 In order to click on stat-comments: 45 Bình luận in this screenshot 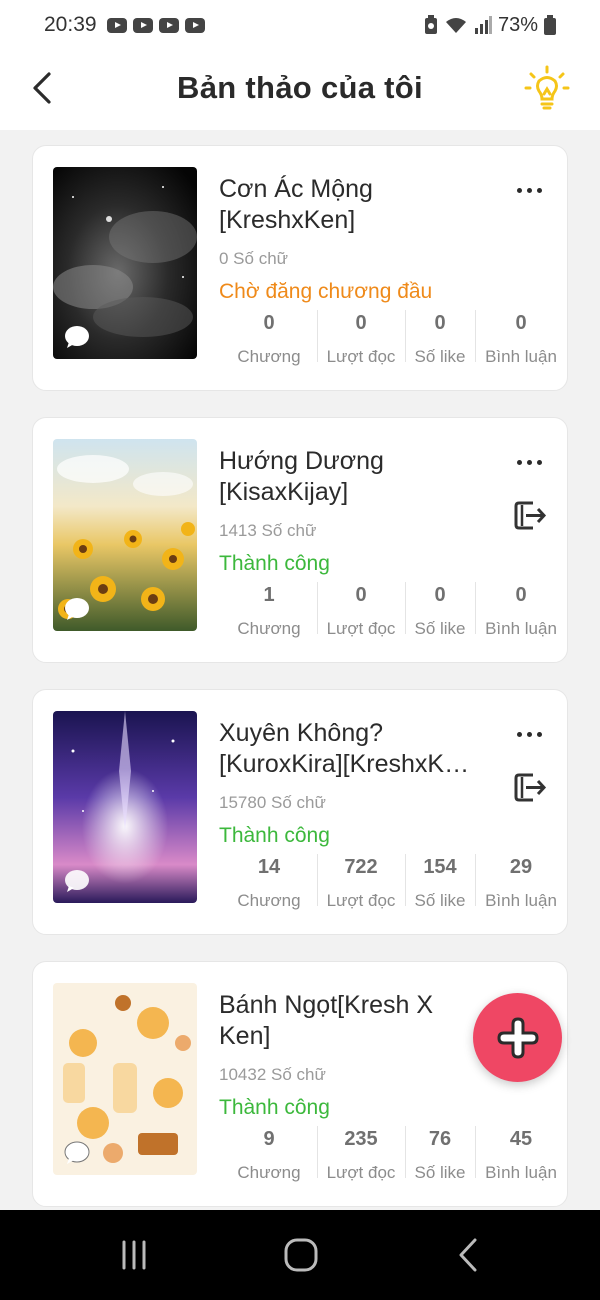, I will do `click(521, 1153)`.